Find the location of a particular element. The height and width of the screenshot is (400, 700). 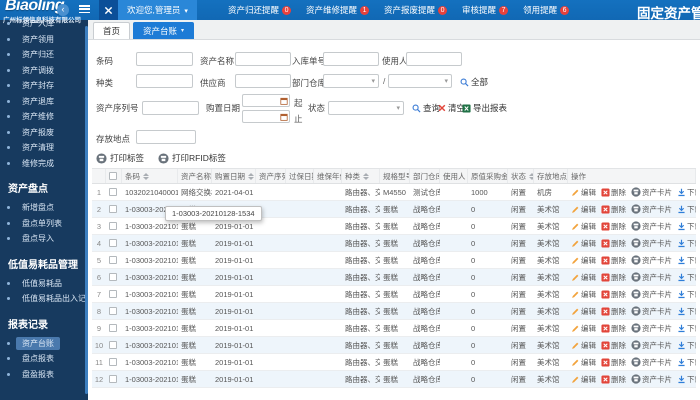

barcode-input is located at coordinates (164, 59).